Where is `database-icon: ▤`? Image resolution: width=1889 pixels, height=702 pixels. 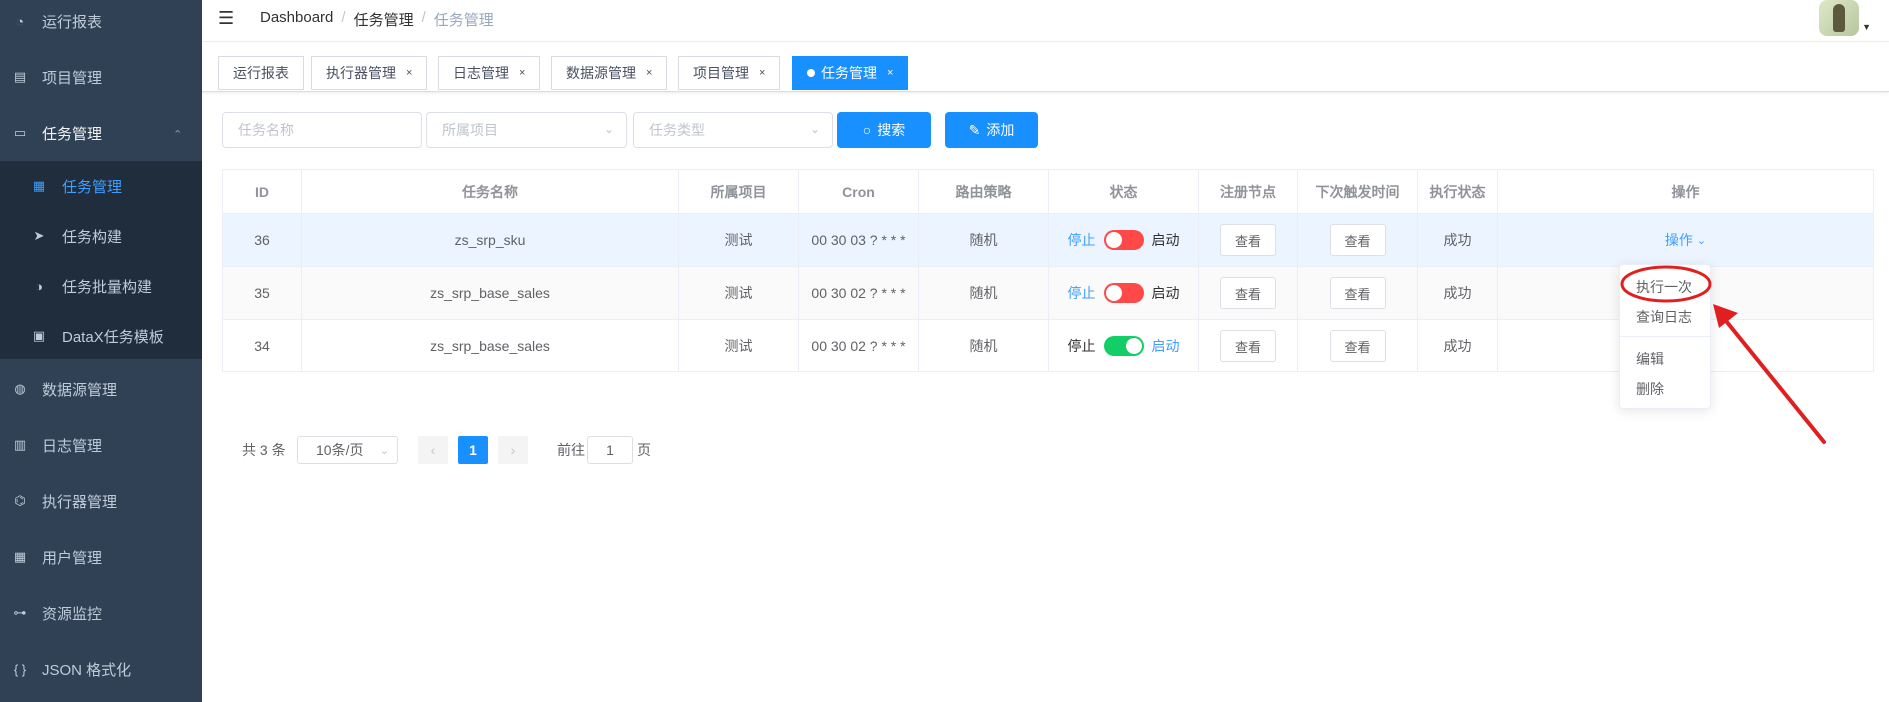
database-icon: ▤ is located at coordinates (20, 76).